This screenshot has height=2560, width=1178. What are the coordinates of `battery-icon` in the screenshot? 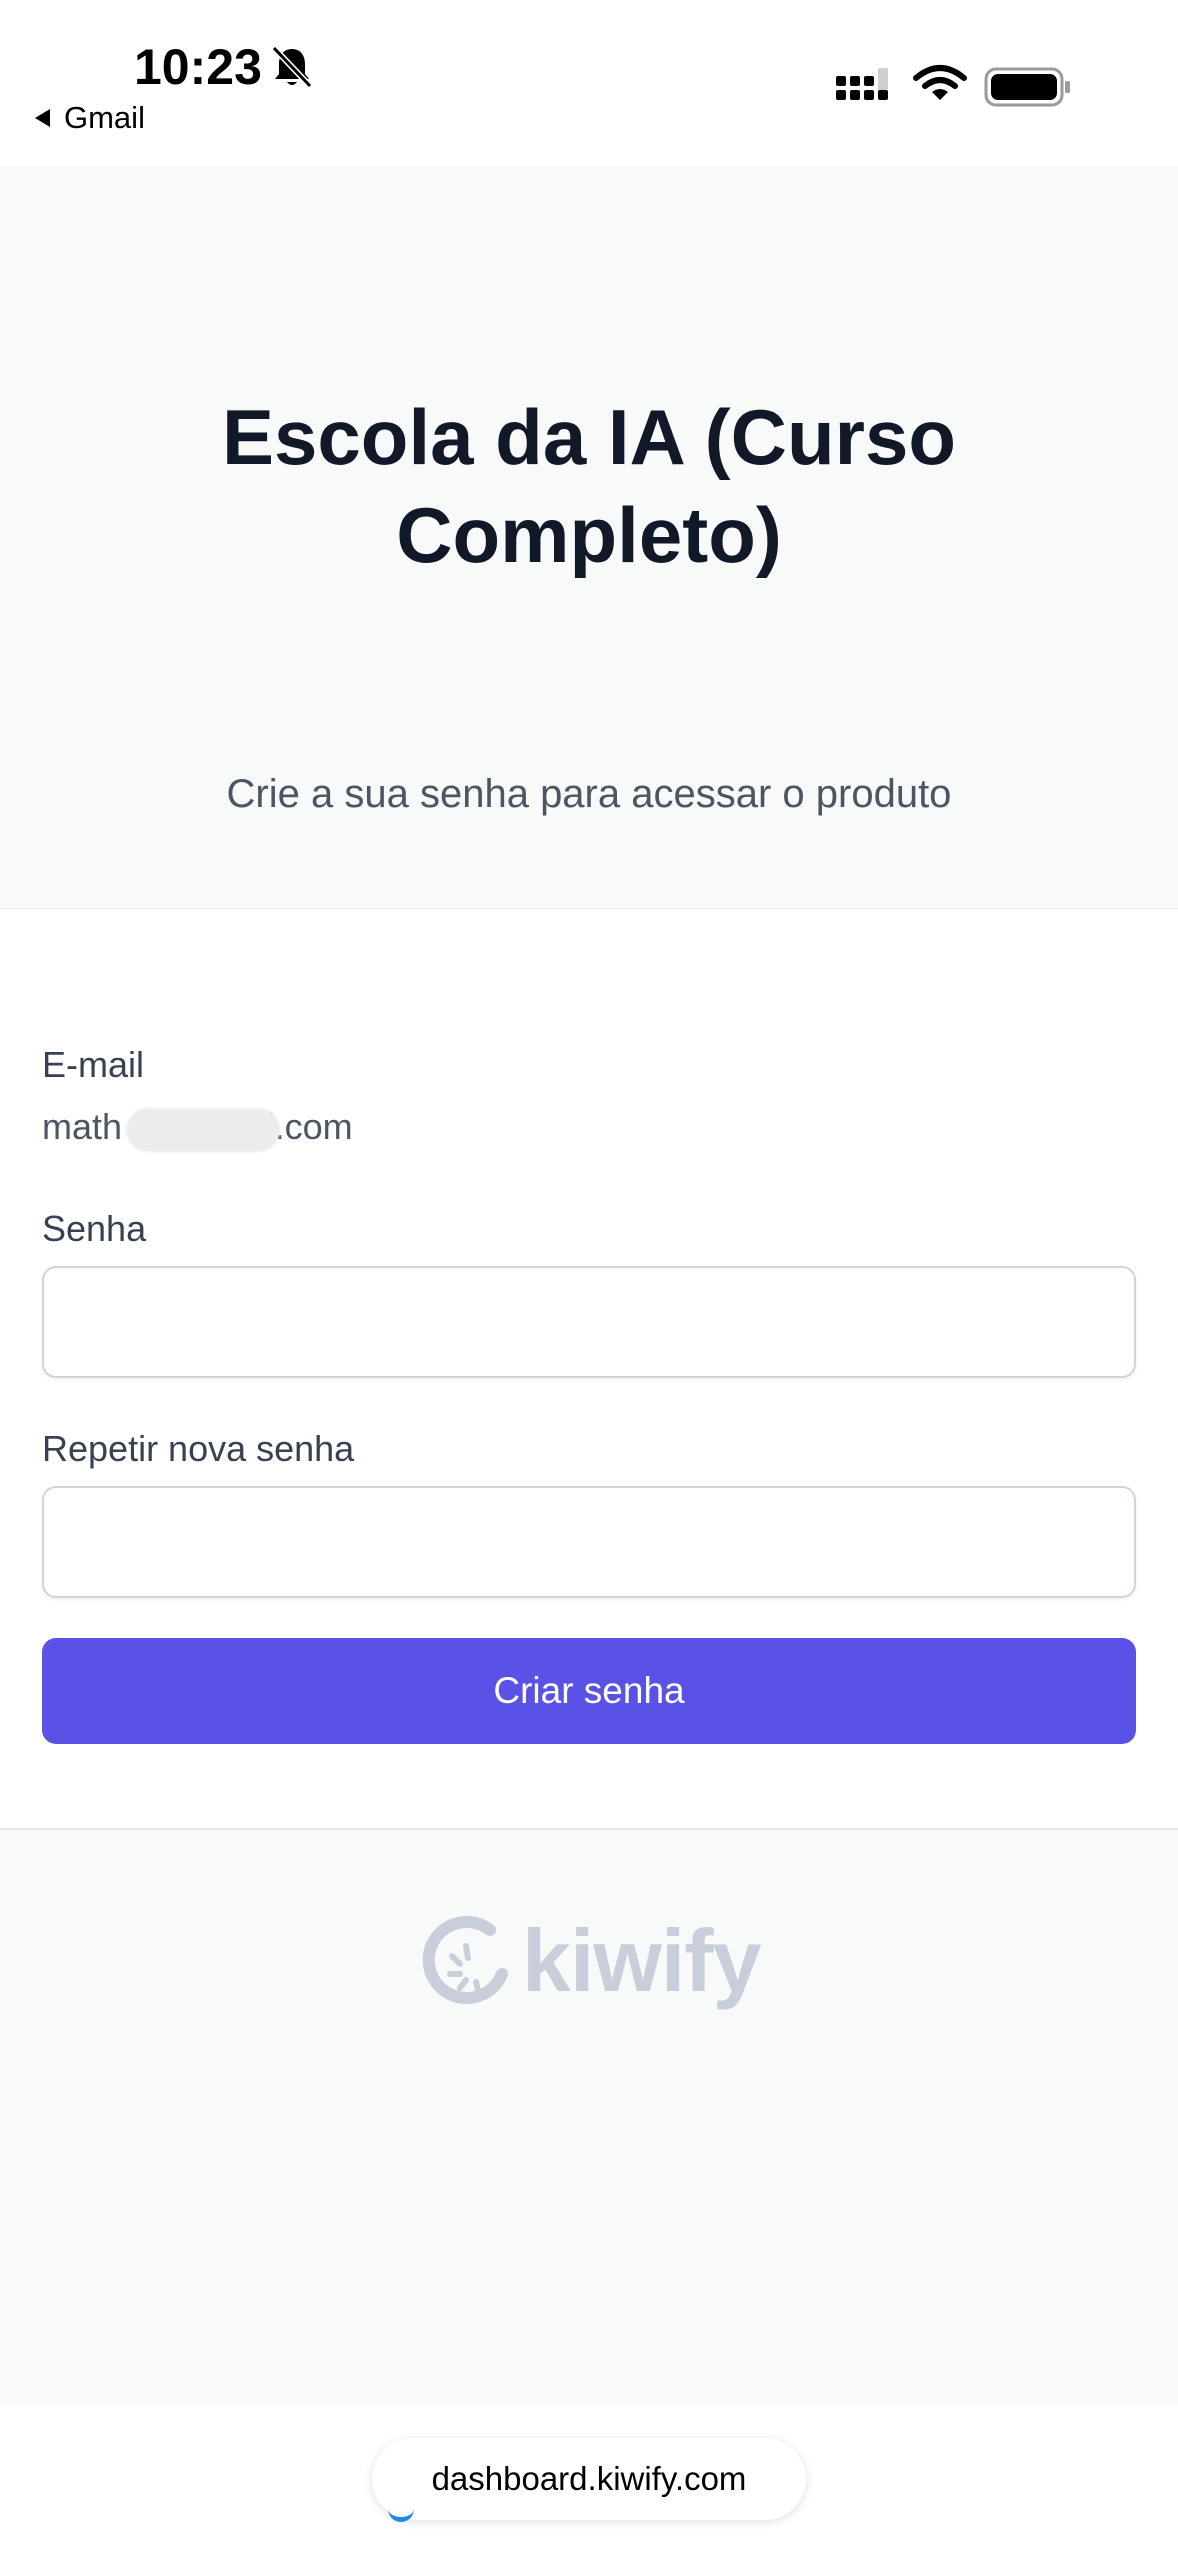 It's located at (1027, 87).